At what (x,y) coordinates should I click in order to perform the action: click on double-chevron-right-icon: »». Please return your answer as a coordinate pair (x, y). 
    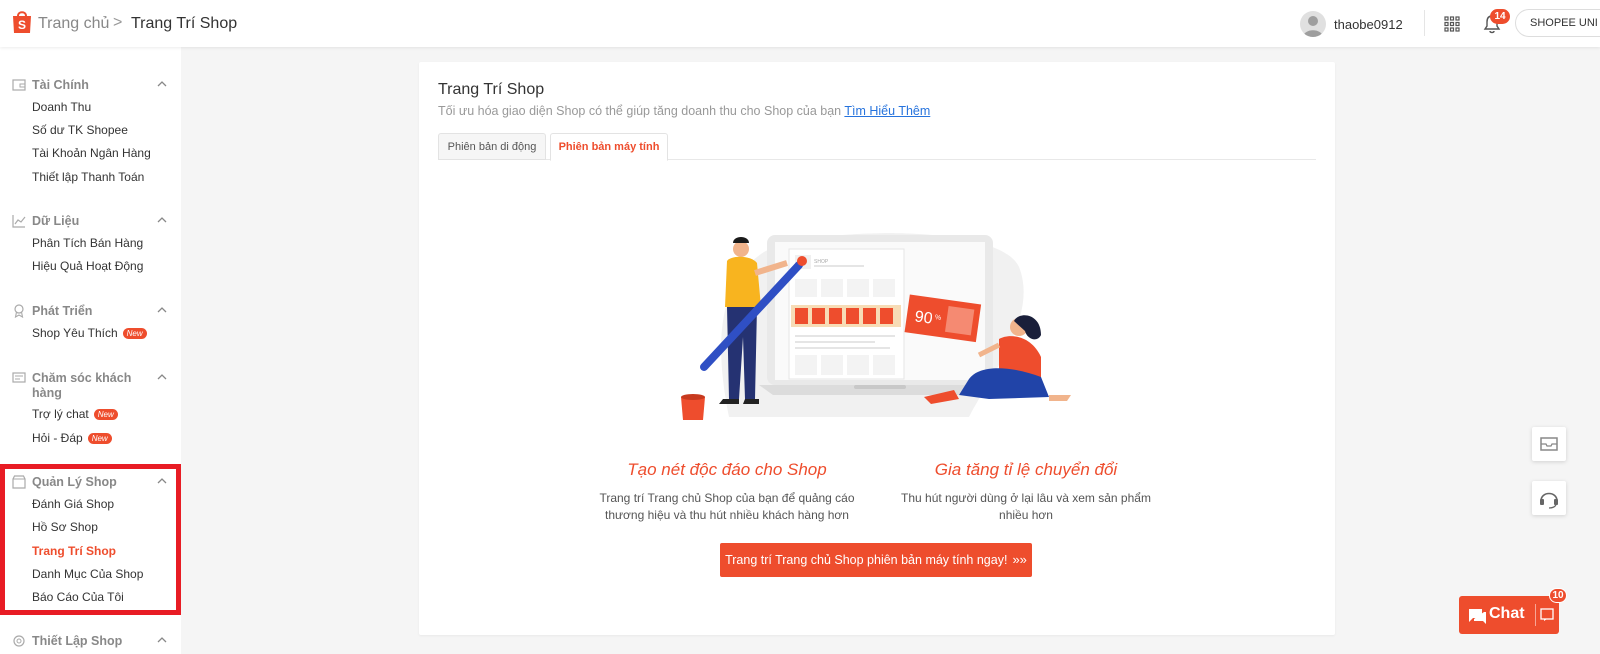
    Looking at the image, I should click on (1019, 559).